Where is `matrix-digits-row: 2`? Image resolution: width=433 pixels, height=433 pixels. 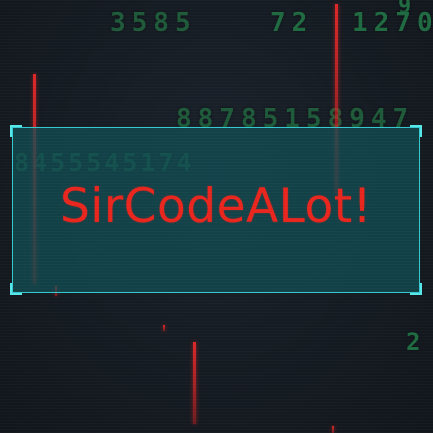 matrix-digits-row: 2 is located at coordinates (413, 342).